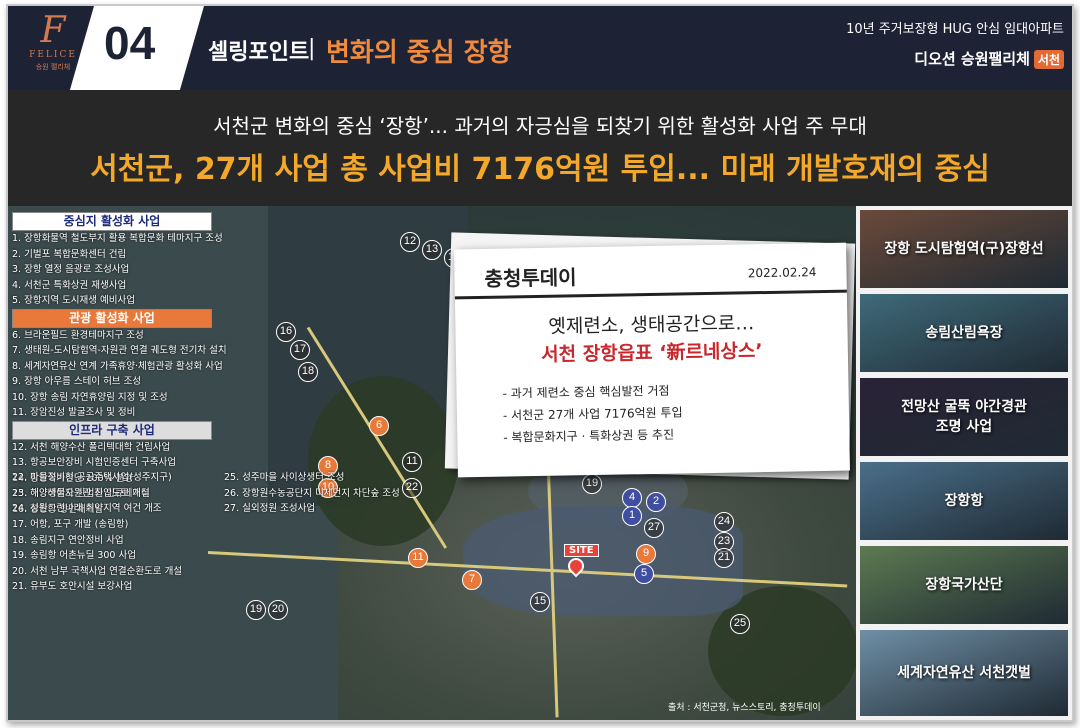 The width and height of the screenshot is (1080, 728). What do you see at coordinates (71, 269) in the screenshot?
I see `list-item: 3. 장항 열정 음광로 조성사업` at bounding box center [71, 269].